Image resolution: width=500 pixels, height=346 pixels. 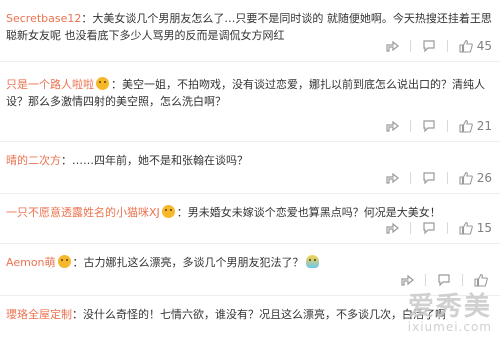 What do you see at coordinates (312, 261) in the screenshot?
I see `rainbow-emoji-icon` at bounding box center [312, 261].